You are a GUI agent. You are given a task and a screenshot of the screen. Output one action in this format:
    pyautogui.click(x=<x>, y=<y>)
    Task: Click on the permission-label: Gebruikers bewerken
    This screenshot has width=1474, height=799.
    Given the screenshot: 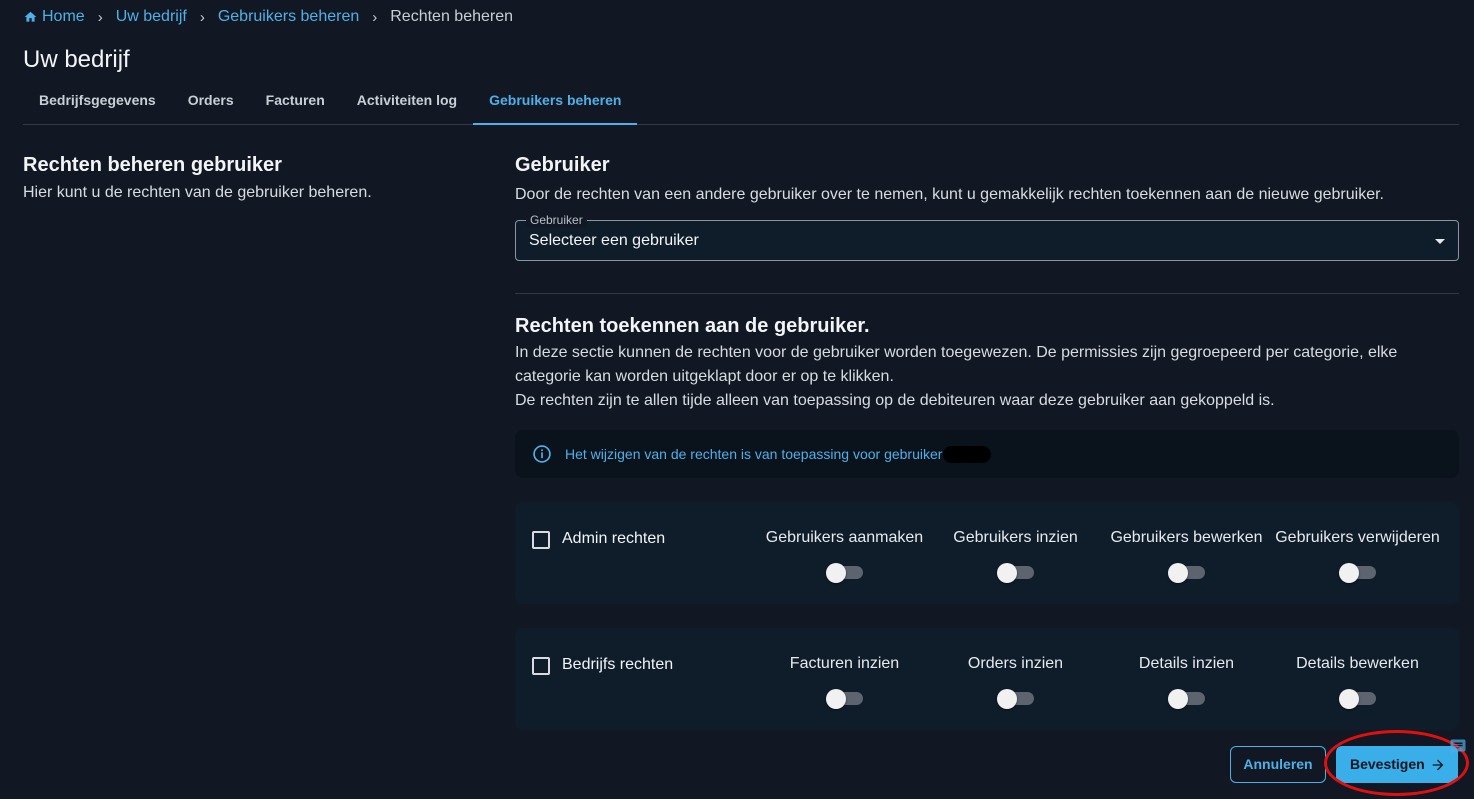 What is the action you would take?
    pyautogui.click(x=1186, y=537)
    